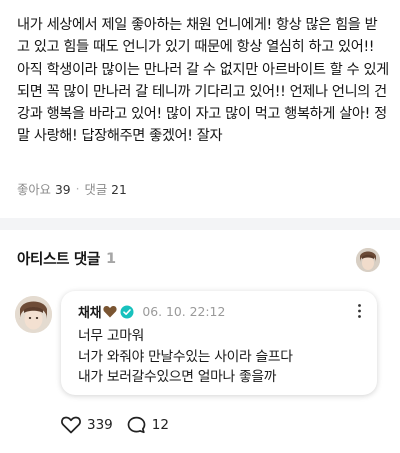  Describe the element at coordinates (100, 425) in the screenshot. I see `like-count: 339` at that location.